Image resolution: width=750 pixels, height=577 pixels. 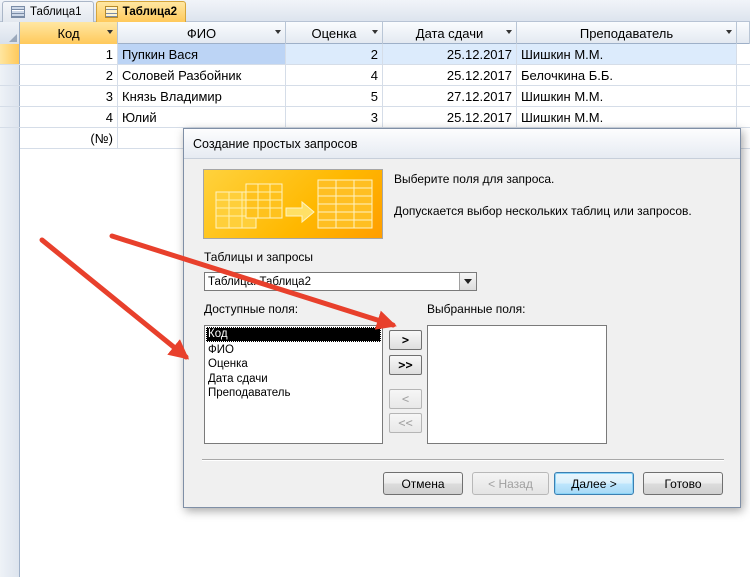 I want to click on list-item: Оценка, so click(x=293, y=364).